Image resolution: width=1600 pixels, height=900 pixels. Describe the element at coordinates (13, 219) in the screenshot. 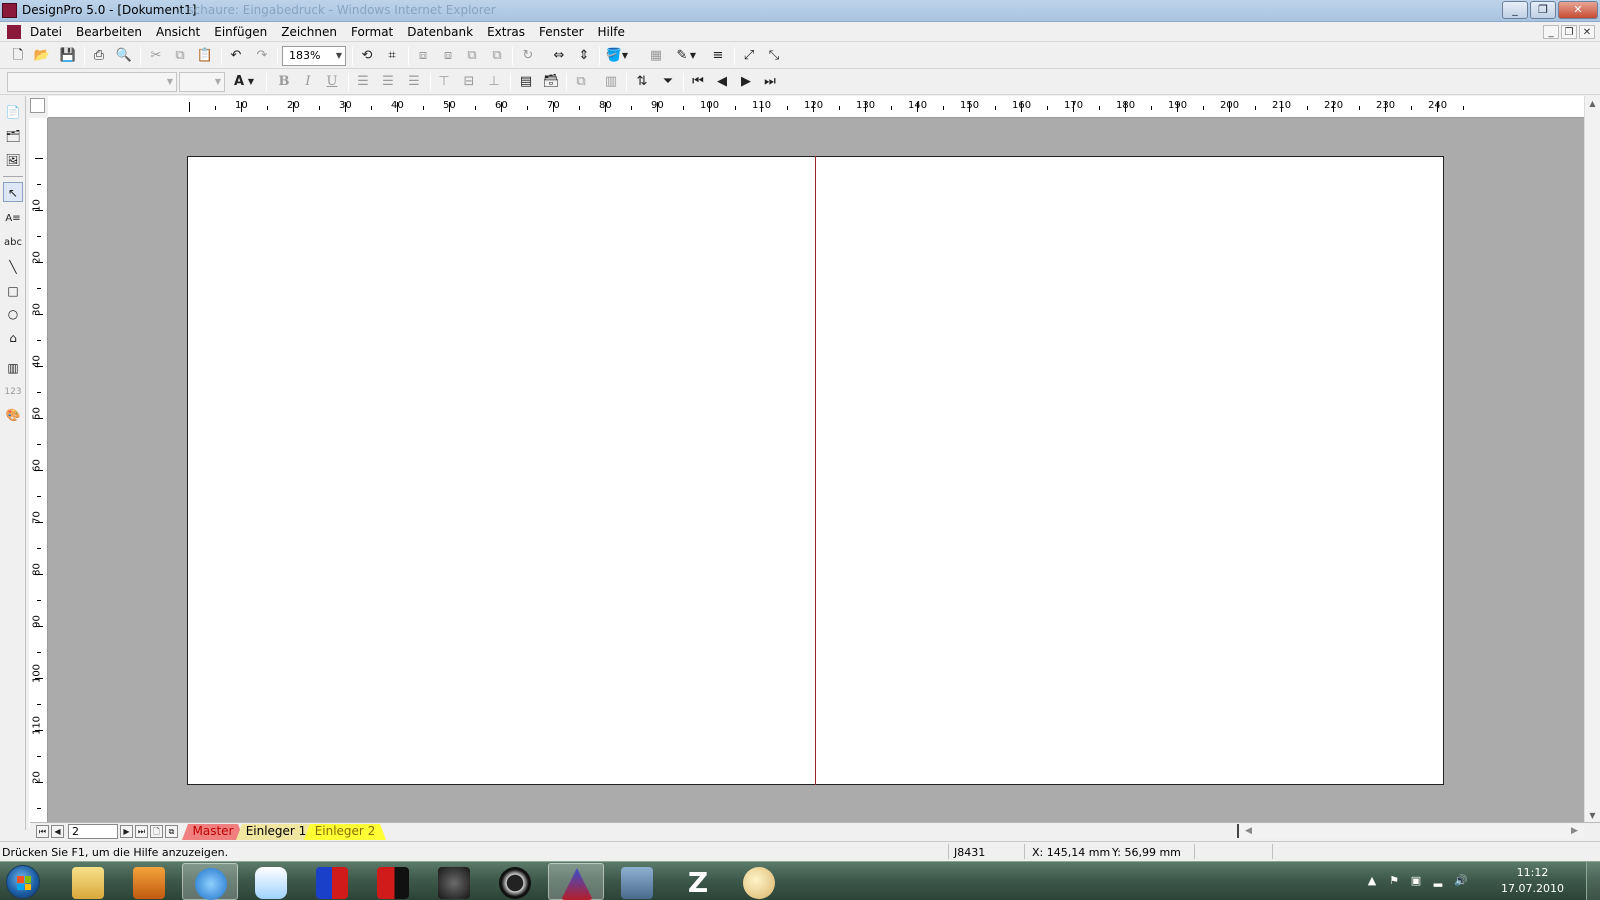

I see `text-box-tool-icon: A≡` at that location.